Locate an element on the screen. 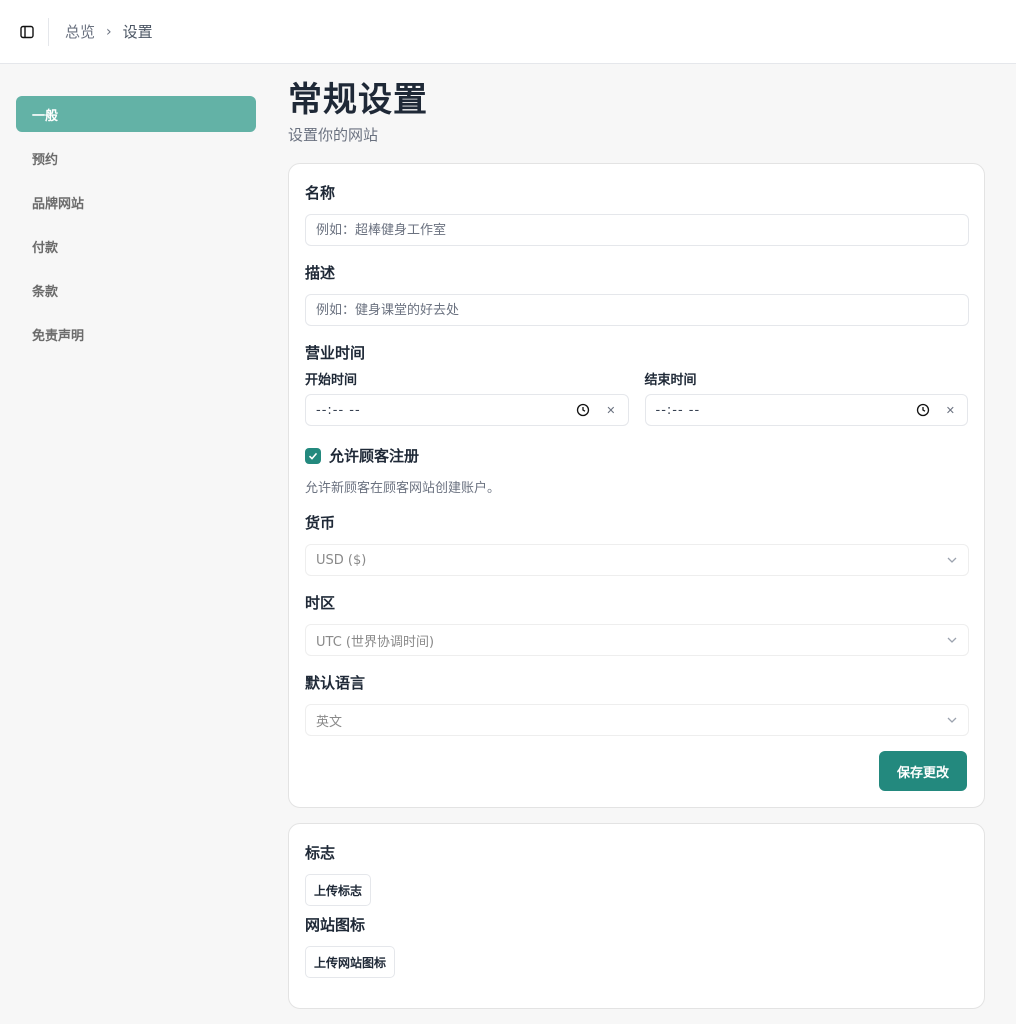 The image size is (1016, 1024). sidebar-item-booking: 预约 is located at coordinates (136, 158).